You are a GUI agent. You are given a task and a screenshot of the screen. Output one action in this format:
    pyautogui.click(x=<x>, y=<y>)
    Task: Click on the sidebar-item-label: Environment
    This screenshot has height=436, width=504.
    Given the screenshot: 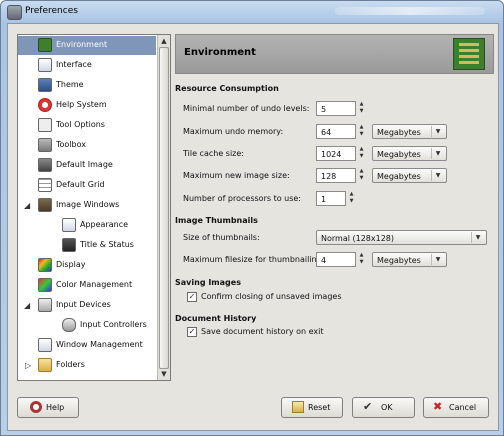 What is the action you would take?
    pyautogui.click(x=82, y=44)
    